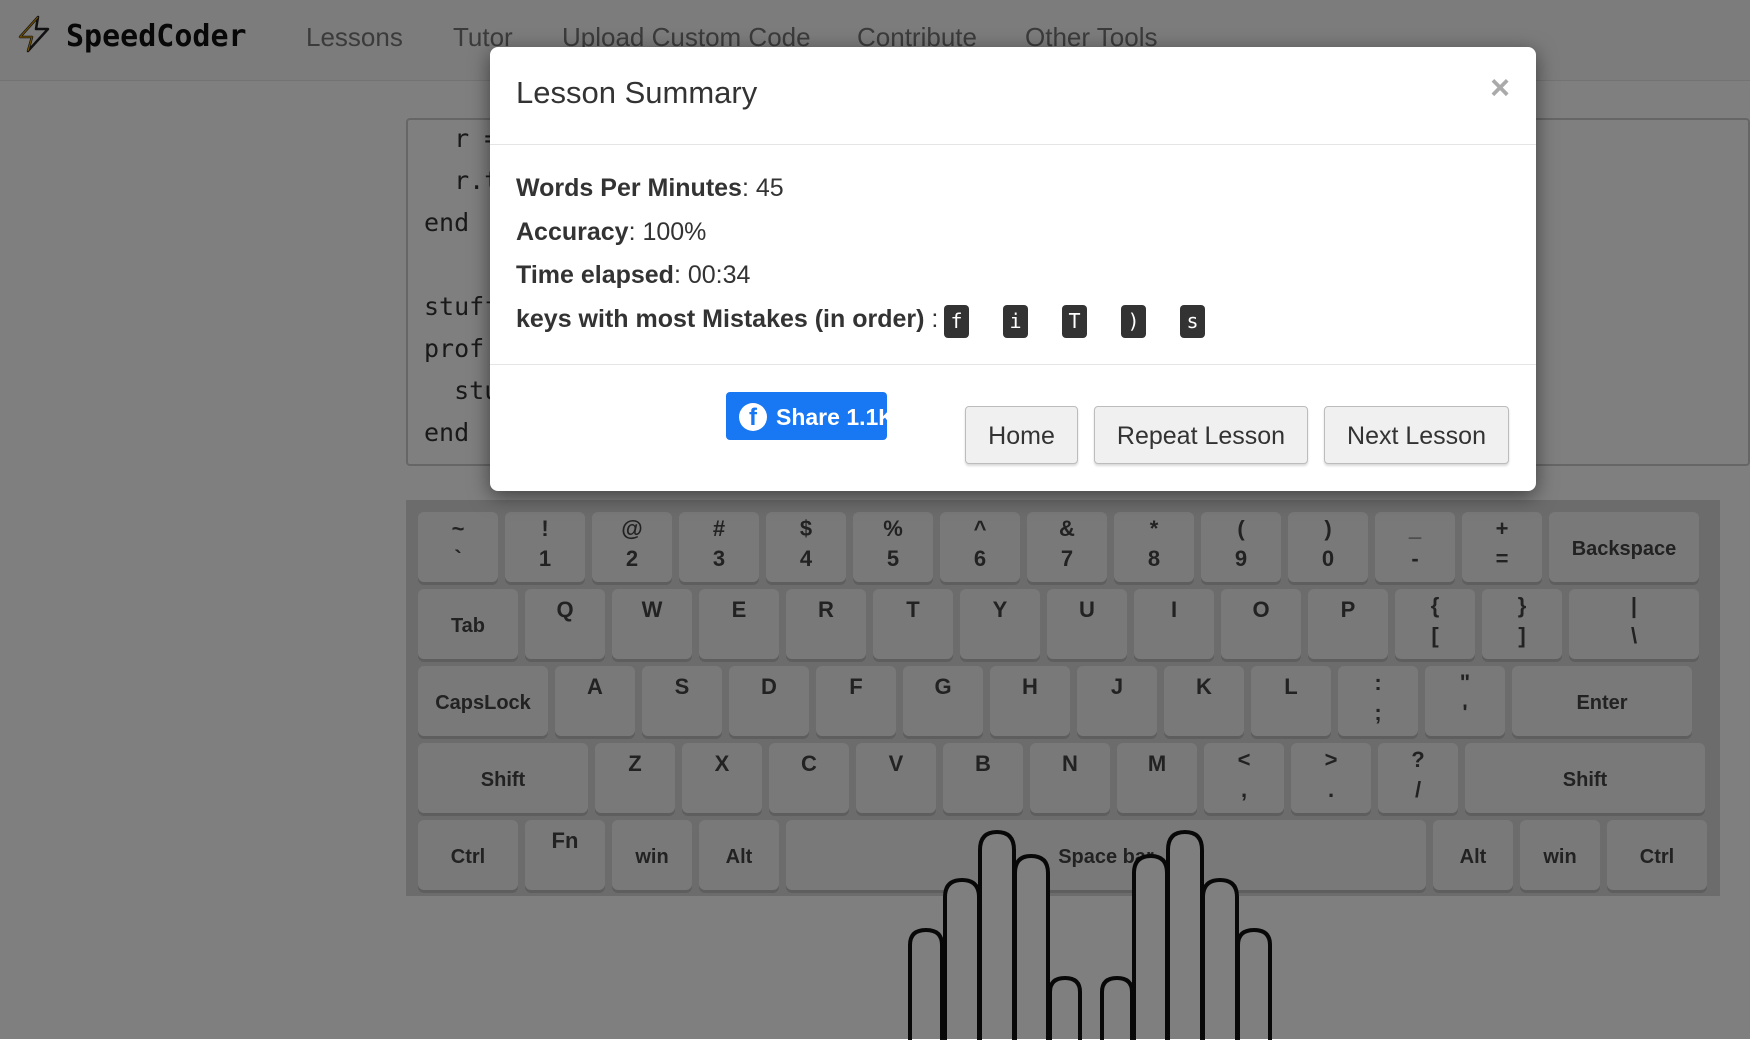 The width and height of the screenshot is (1750, 1045). I want to click on next-lesson-button: Next Lesson, so click(1416, 435).